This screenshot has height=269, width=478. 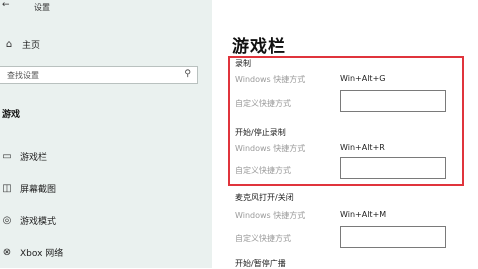 What do you see at coordinates (393, 168) in the screenshot?
I see `custom-shortcut-field-start-stop` at bounding box center [393, 168].